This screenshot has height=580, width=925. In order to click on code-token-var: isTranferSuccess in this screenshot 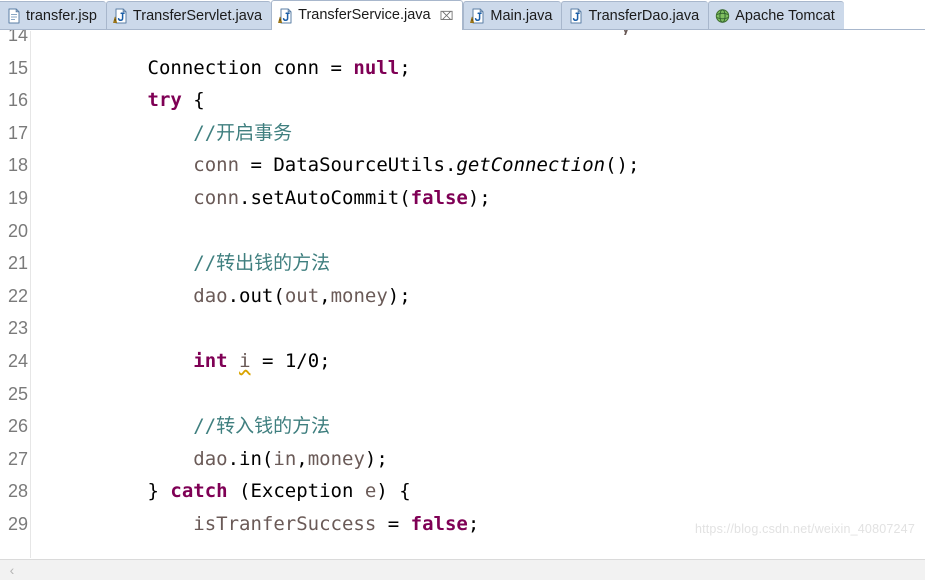, I will do `click(285, 523)`.